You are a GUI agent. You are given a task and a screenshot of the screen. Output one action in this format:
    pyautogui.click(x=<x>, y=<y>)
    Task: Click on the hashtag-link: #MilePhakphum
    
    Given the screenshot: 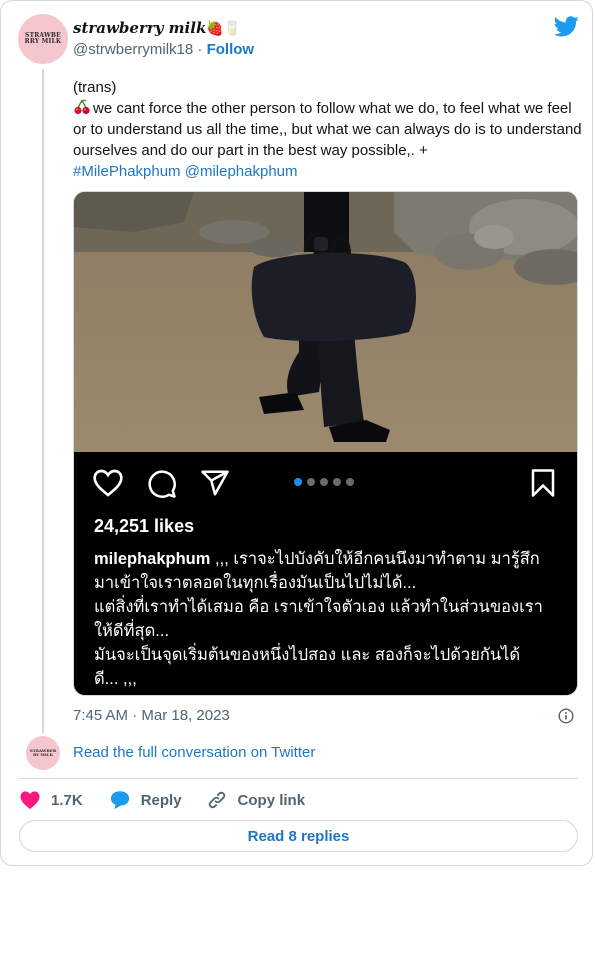 What is the action you would take?
    pyautogui.click(x=127, y=171)
    